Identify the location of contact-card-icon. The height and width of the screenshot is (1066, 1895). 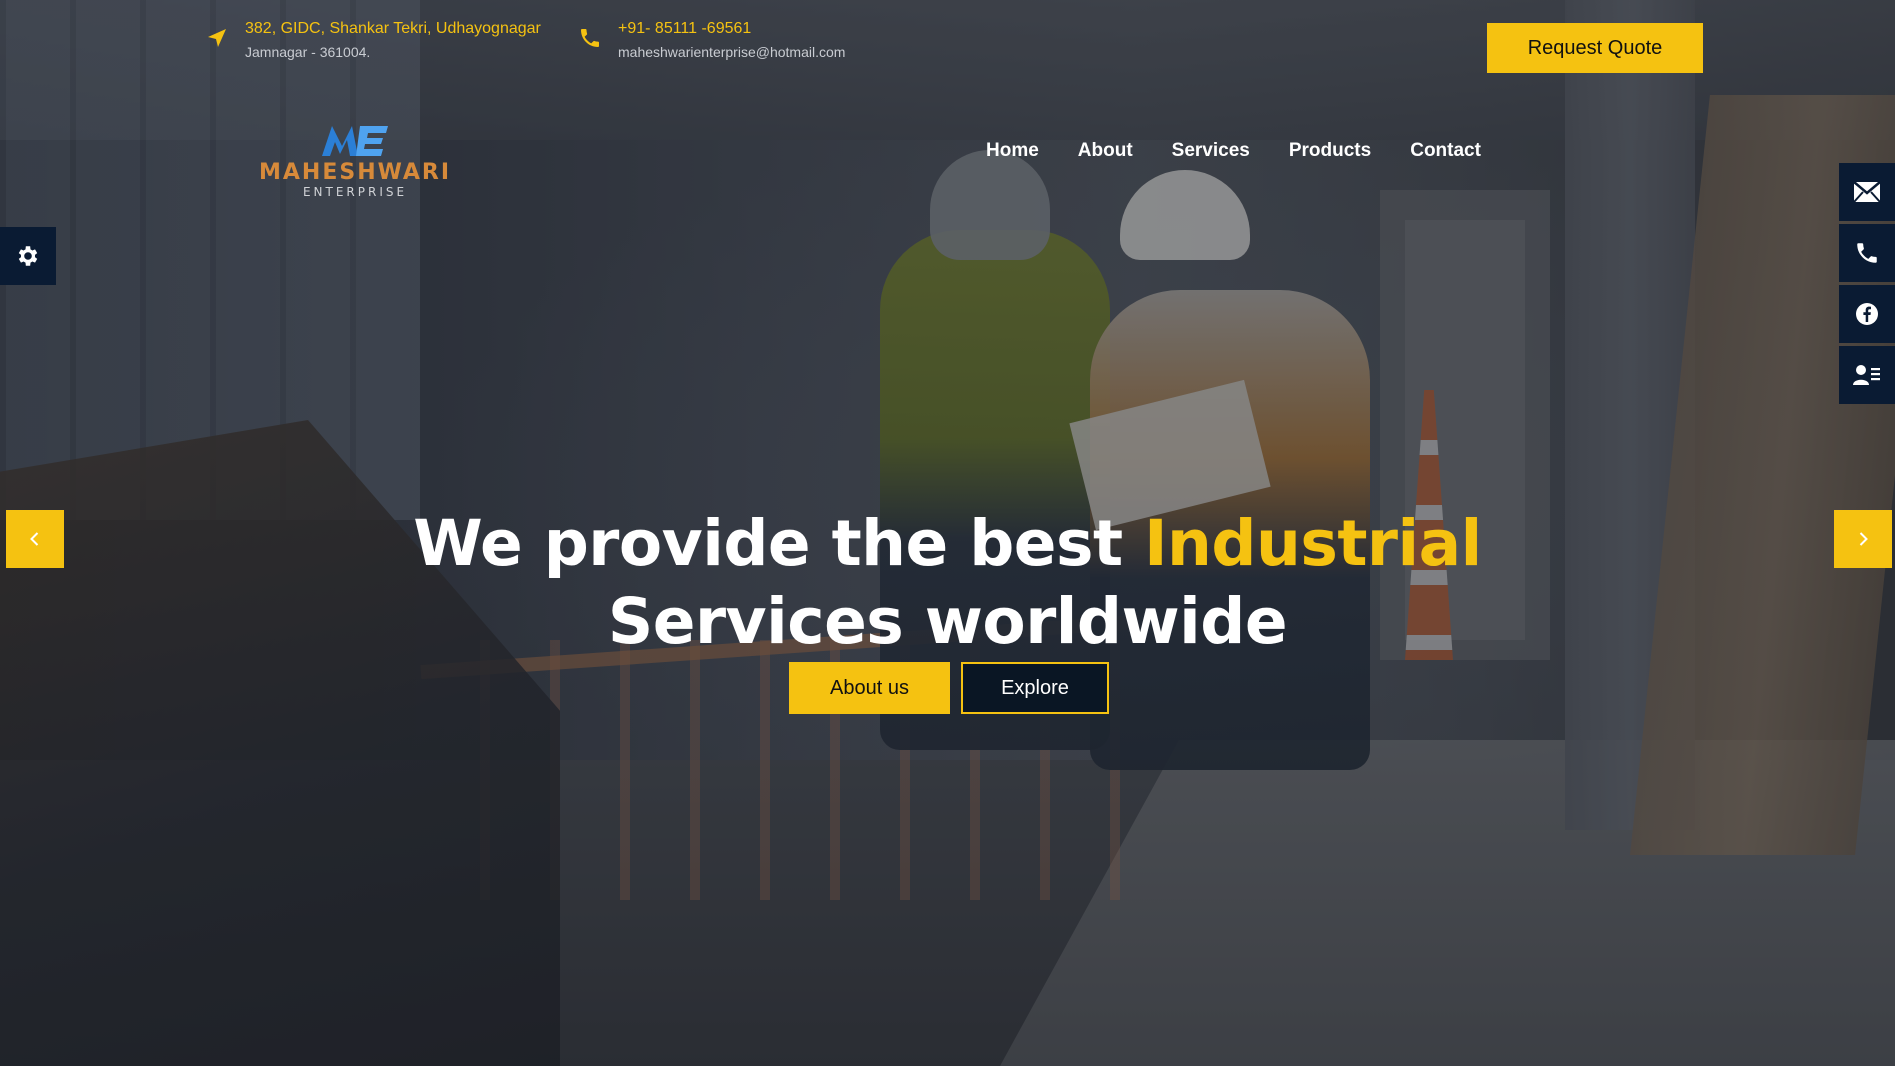
(1866, 375).